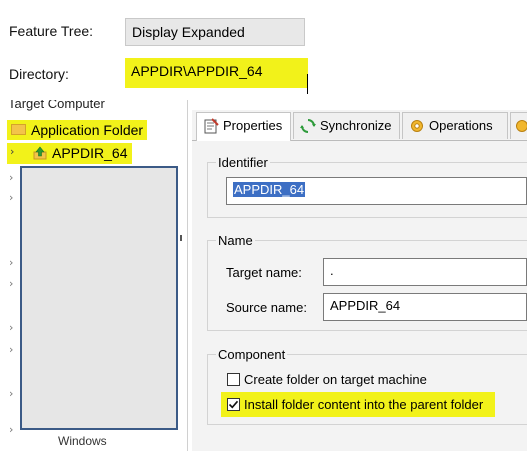 The image size is (527, 451). What do you see at coordinates (87, 130) in the screenshot?
I see `tree-item-label: Application Folder` at bounding box center [87, 130].